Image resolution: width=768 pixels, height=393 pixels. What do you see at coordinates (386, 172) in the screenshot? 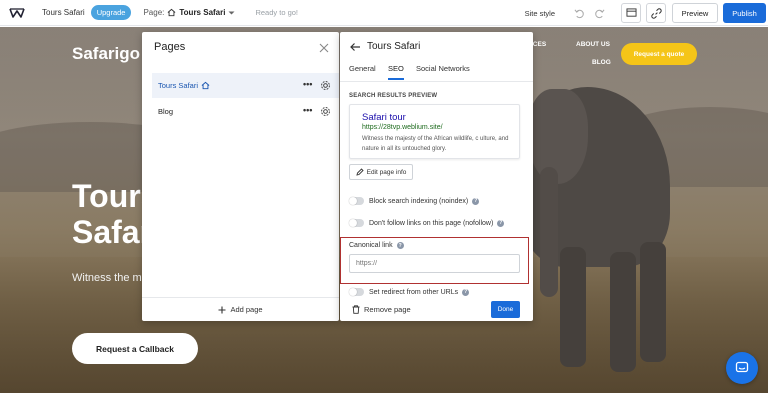
I see `edit-page-info-label: Edit page info` at bounding box center [386, 172].